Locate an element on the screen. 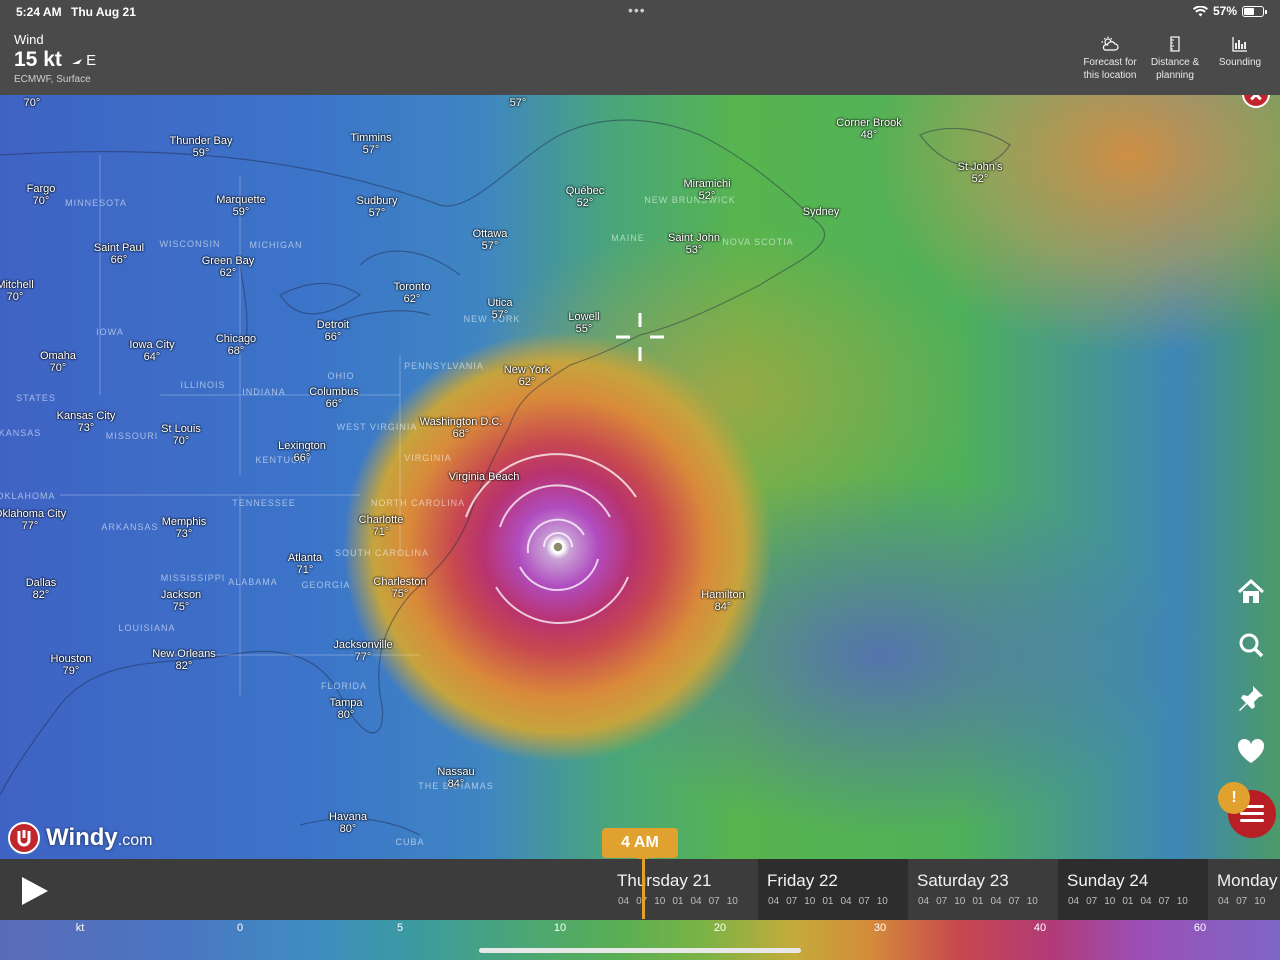  city-label: Saint John 53° is located at coordinates (694, 244).